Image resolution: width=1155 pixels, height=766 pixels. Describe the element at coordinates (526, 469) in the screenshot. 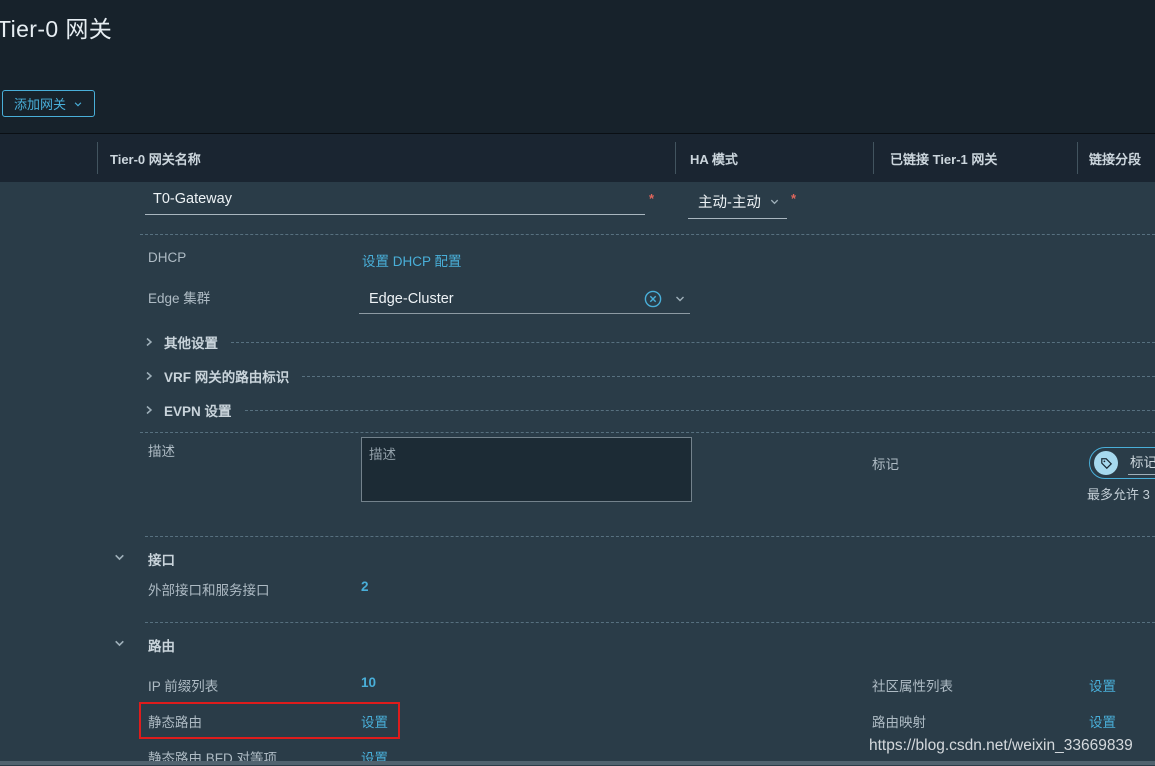

I see `description-textarea` at that location.